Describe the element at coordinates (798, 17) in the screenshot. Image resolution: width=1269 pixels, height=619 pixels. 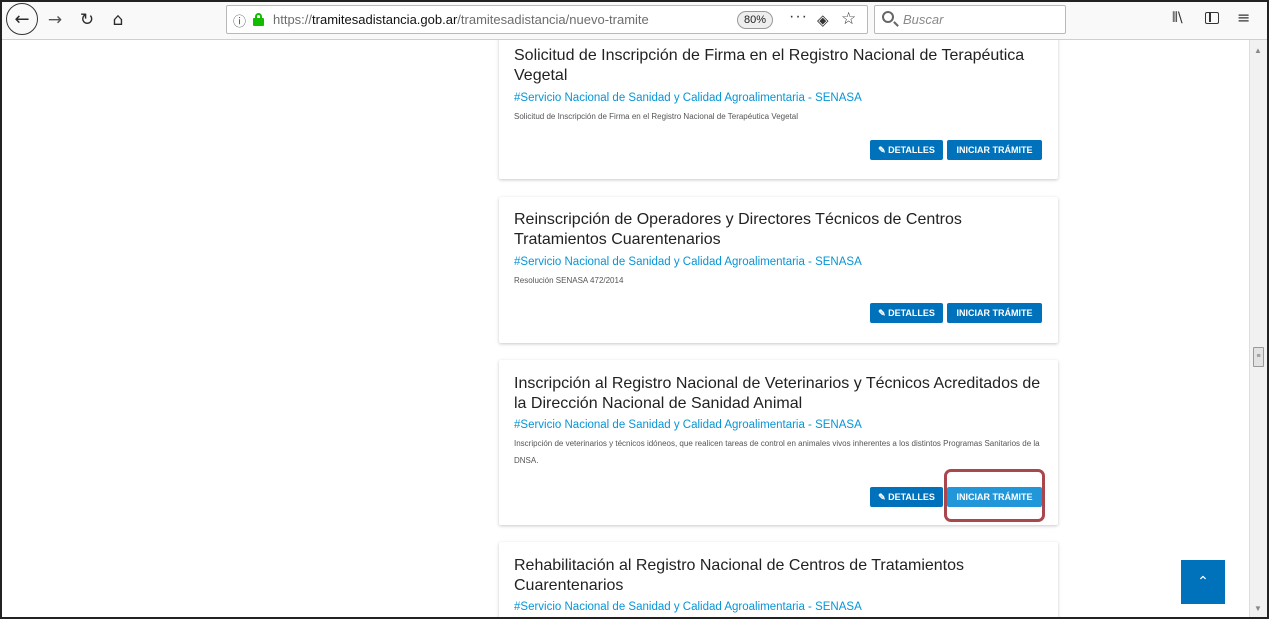
I see `page-actions-icon: ···` at that location.